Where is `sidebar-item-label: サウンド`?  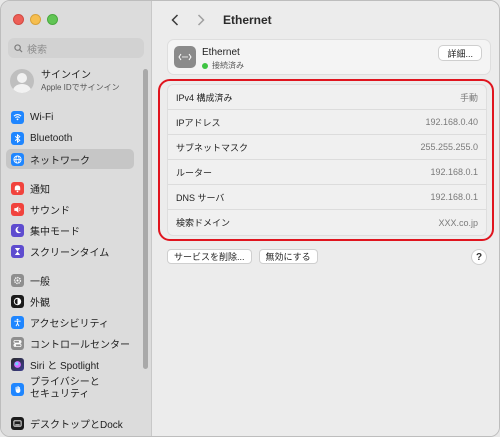
sidebar-item-label: サウンド is located at coordinates (50, 211).